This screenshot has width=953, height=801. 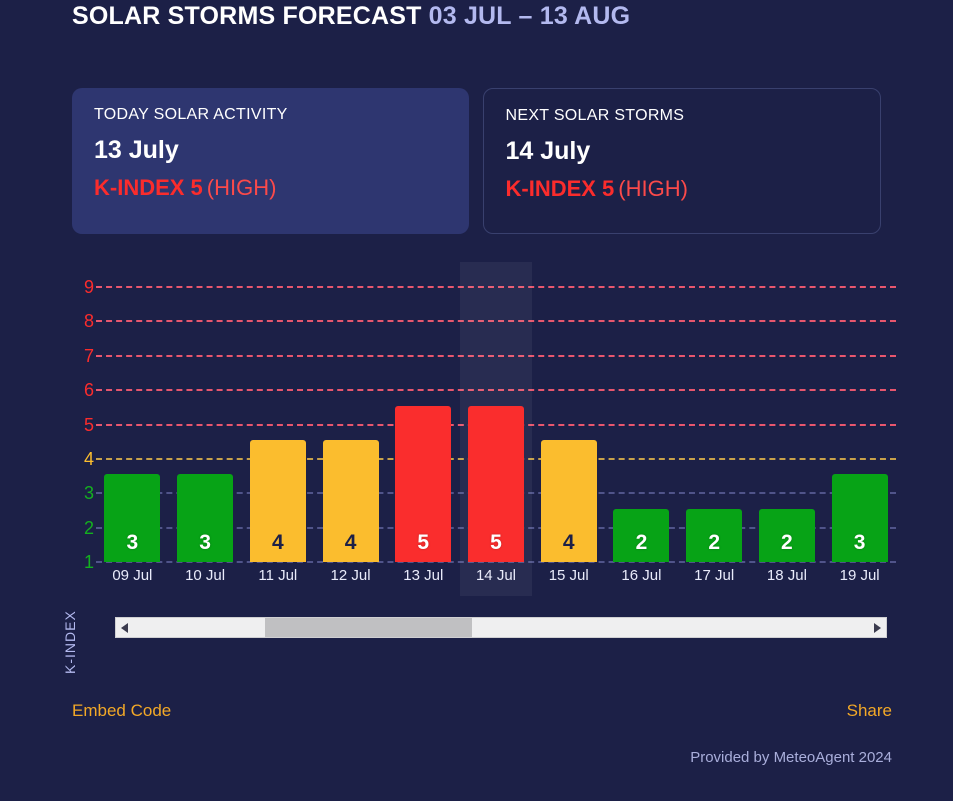 I want to click on x-axis-tick-label: 14 Jul, so click(x=495, y=575).